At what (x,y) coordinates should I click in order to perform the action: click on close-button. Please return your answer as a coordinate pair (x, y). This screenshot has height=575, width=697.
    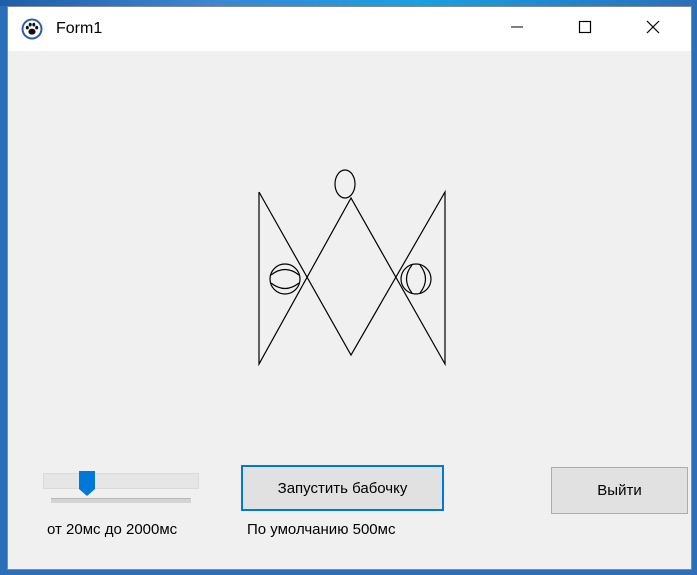
    Looking at the image, I should click on (653, 29).